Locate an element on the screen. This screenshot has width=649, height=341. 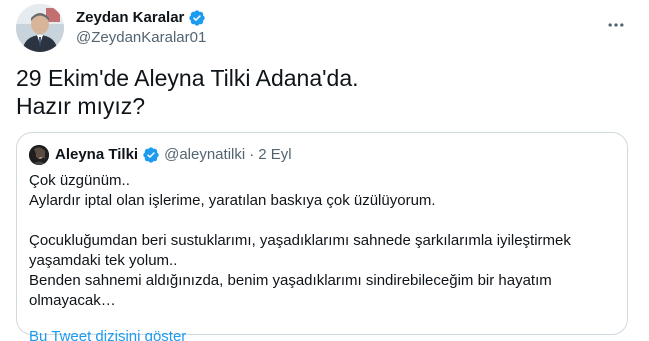
quoted-date: 2 Eyl is located at coordinates (274, 155).